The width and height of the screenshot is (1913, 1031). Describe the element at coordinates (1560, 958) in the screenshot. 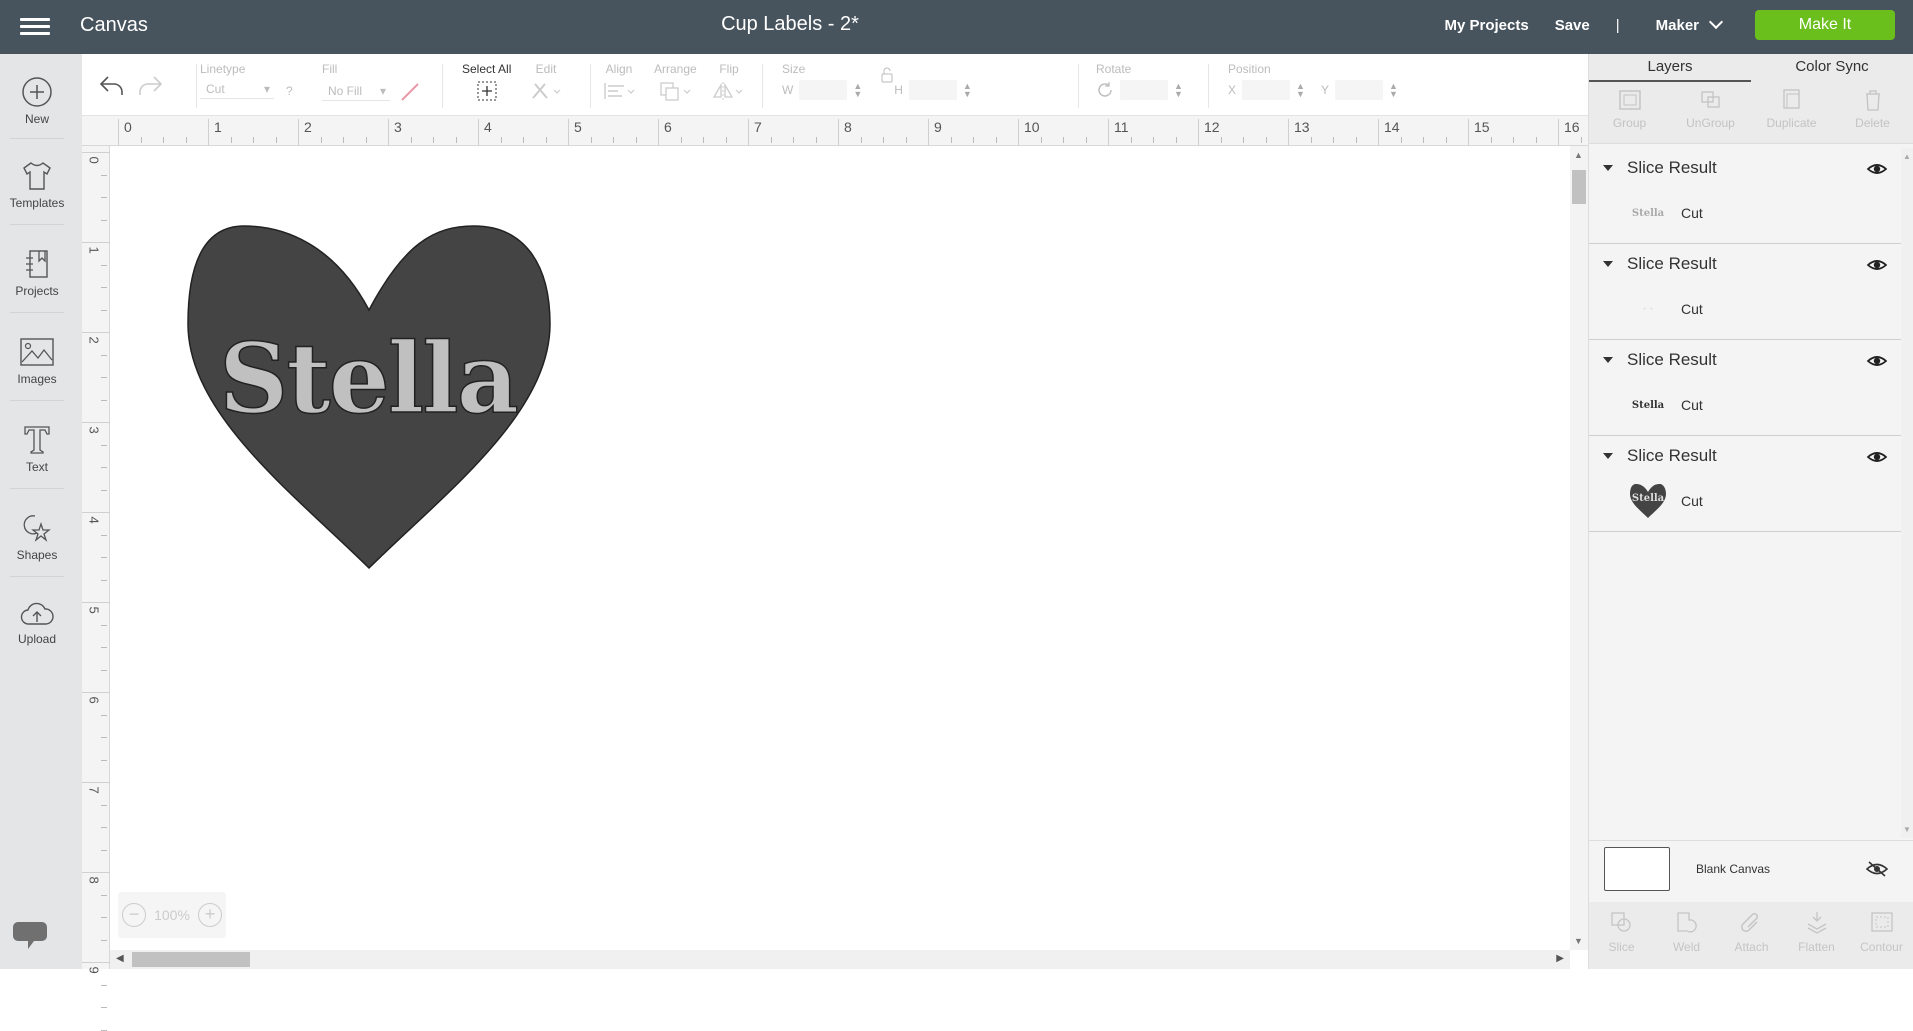

I see `scroll-right-icon: ▶` at that location.